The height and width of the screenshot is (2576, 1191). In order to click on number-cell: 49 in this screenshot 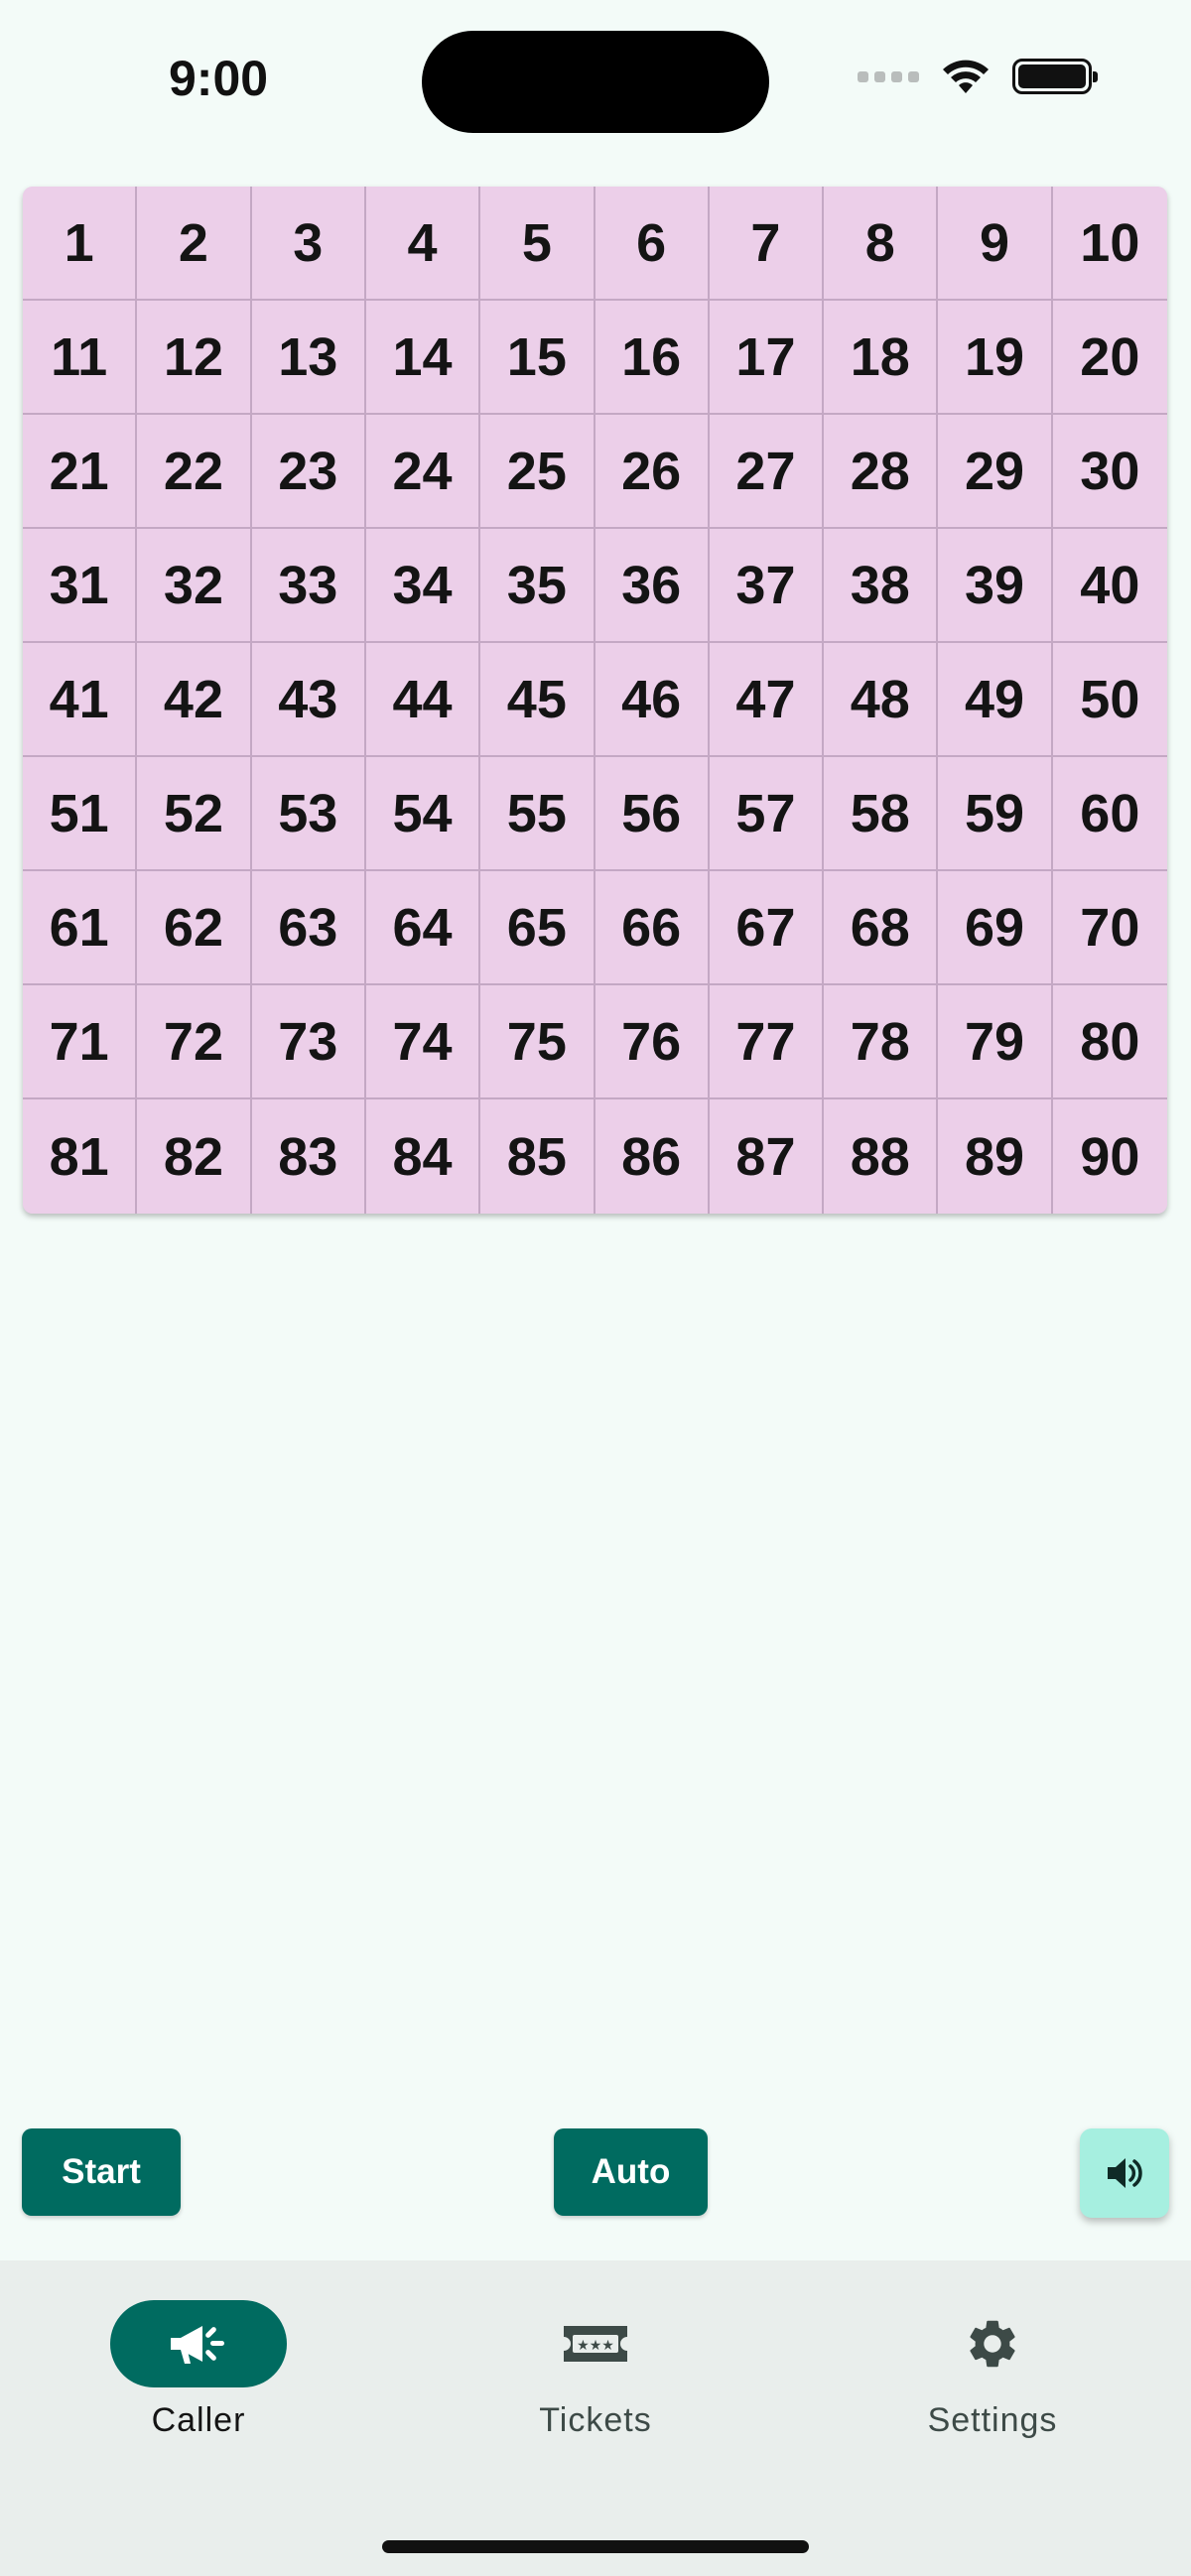, I will do `click(996, 700)`.